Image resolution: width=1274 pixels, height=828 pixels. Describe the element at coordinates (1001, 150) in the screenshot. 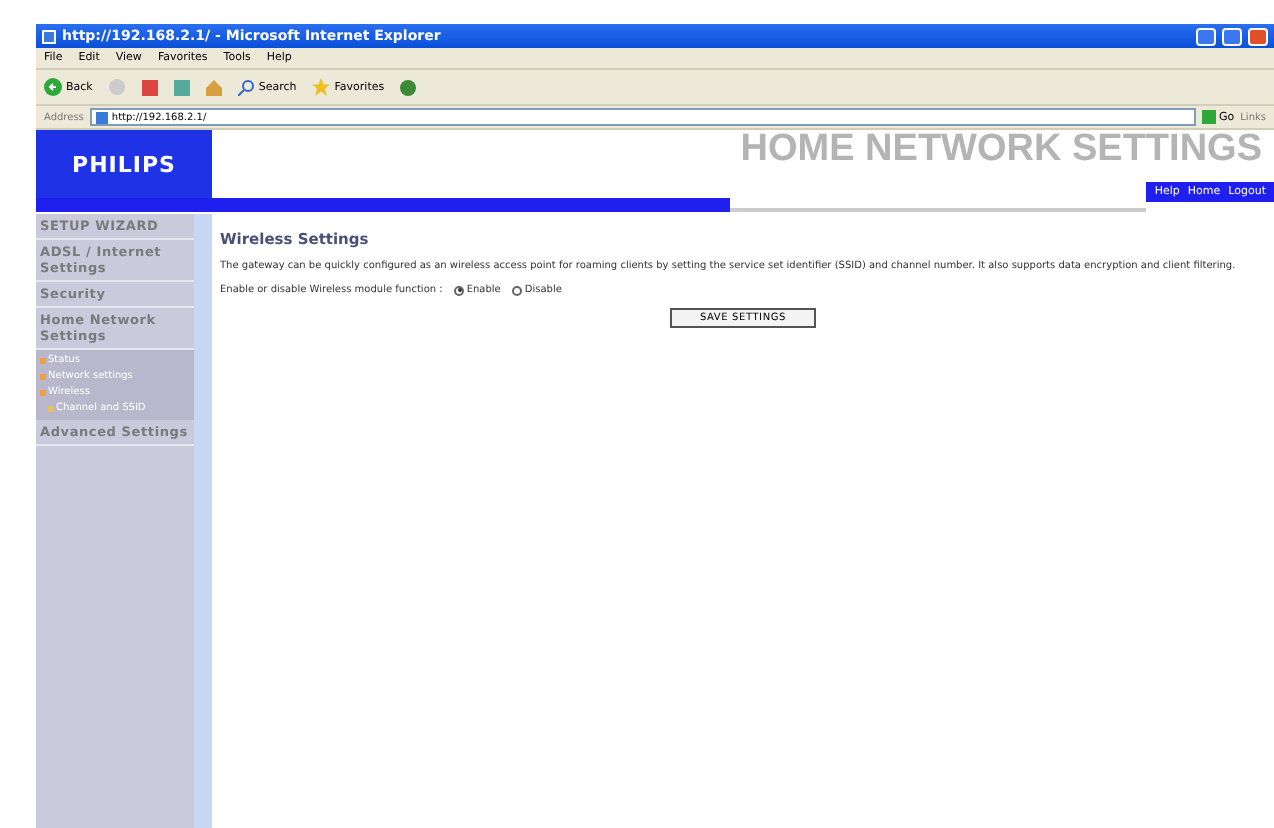

I see `page-banner-title: HOME NETWORK SETTINGS` at that location.